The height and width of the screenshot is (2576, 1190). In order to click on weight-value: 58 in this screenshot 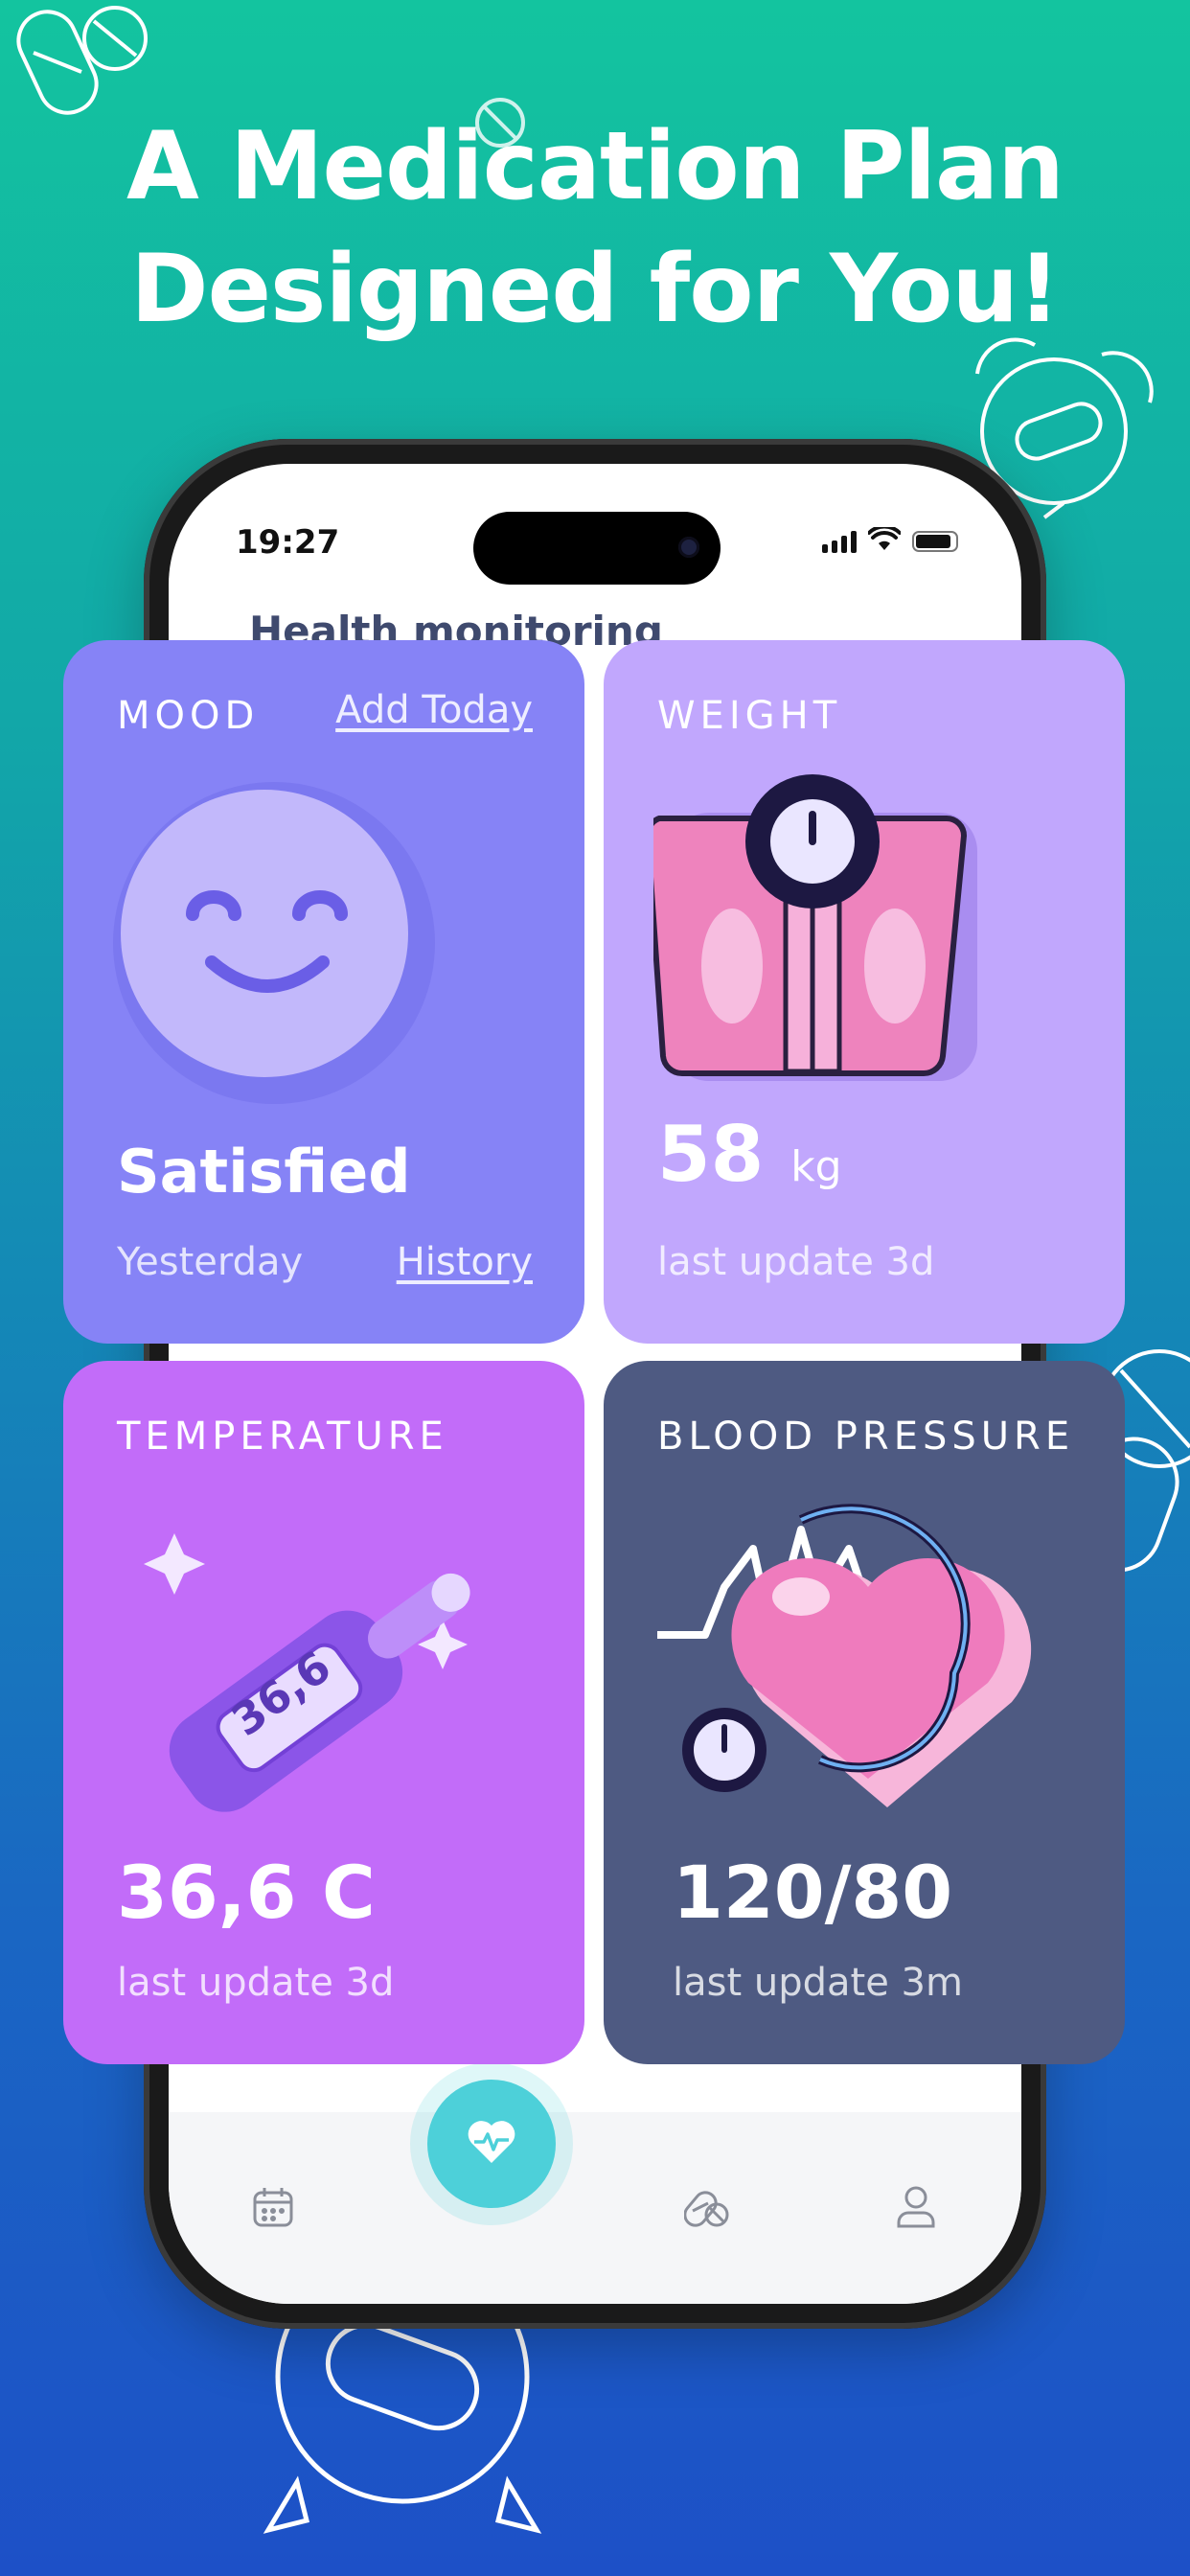, I will do `click(711, 1154)`.